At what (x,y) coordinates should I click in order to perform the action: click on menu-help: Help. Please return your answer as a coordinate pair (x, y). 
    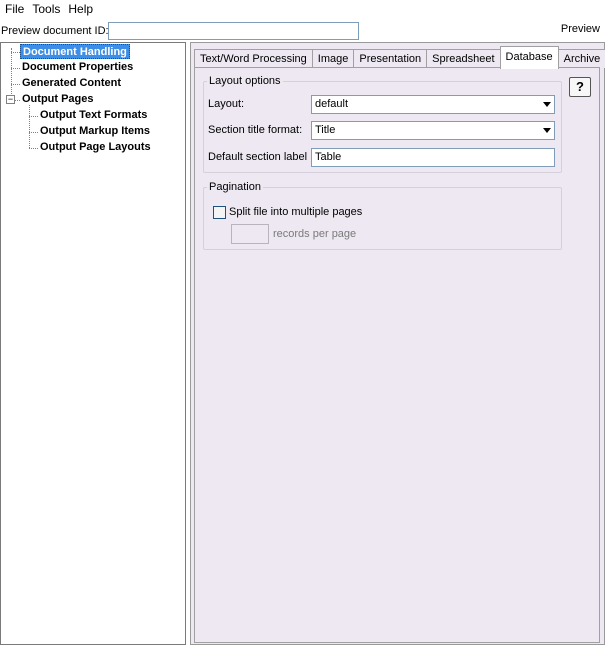
    Looking at the image, I should click on (80, 9).